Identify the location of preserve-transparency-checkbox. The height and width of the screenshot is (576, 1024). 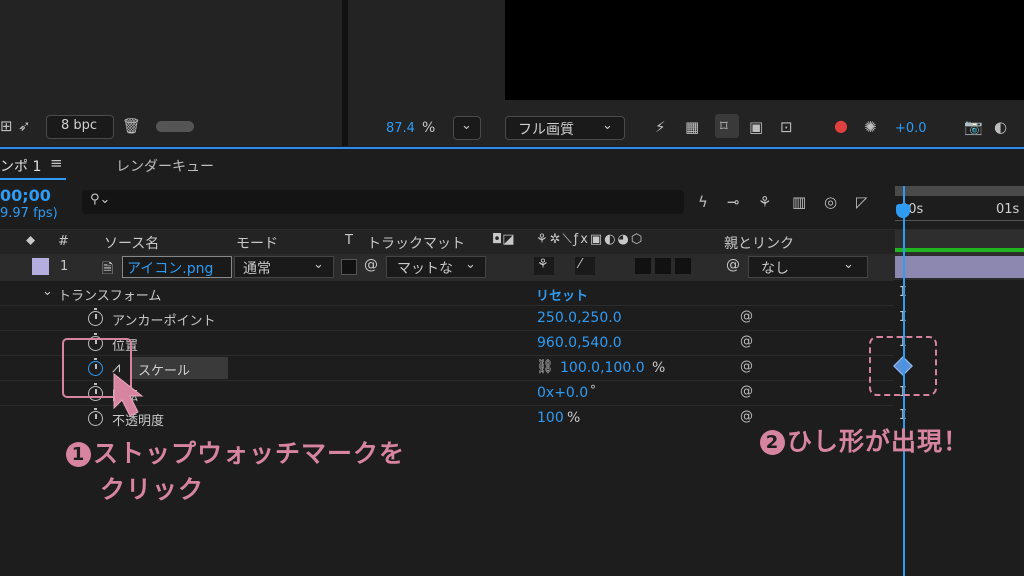
(349, 267).